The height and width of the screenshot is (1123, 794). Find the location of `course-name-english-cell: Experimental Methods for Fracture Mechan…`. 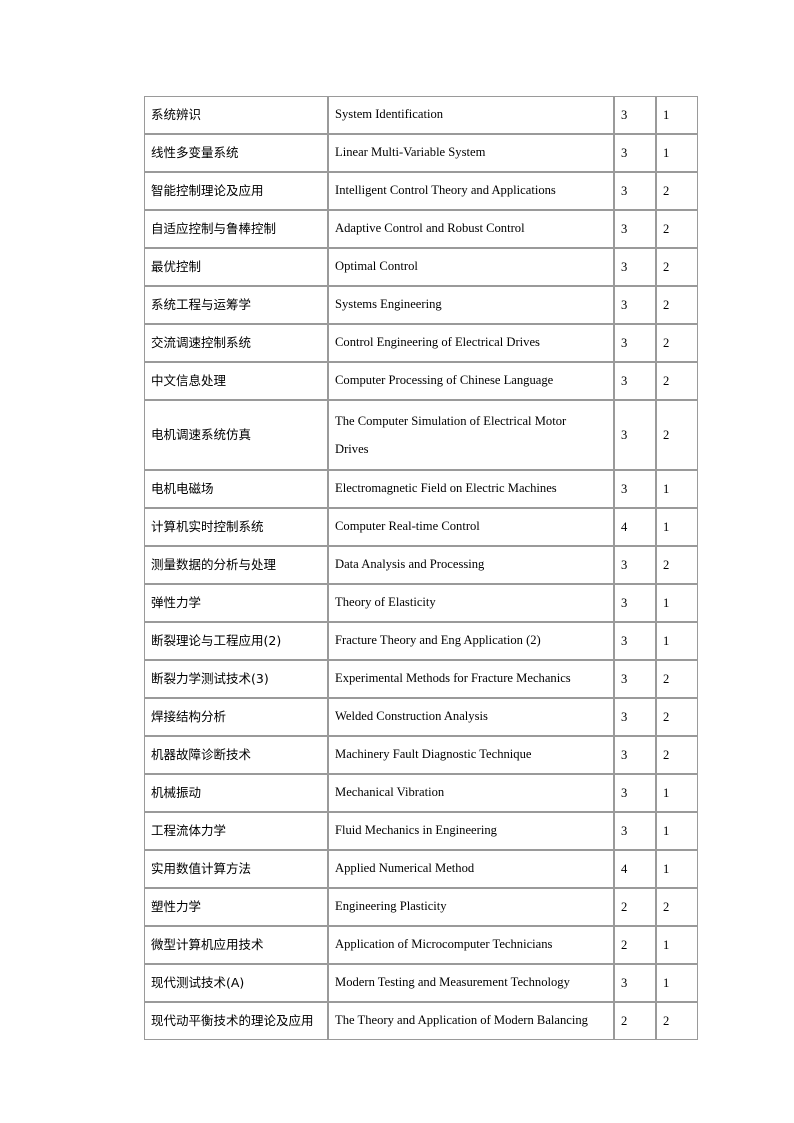

course-name-english-cell: Experimental Methods for Fracture Mechan… is located at coordinates (471, 679).